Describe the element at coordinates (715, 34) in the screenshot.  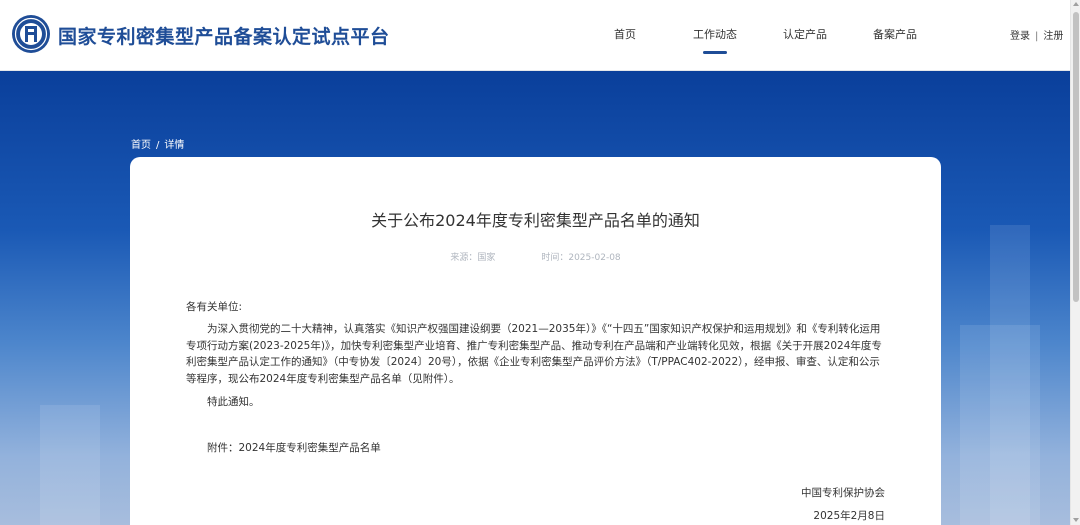
I see `nav-item-work-news: 工作动态` at that location.